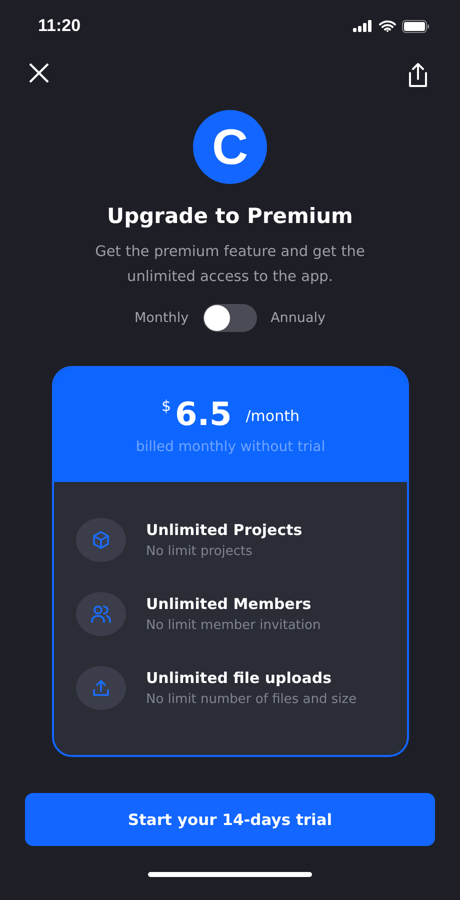 The height and width of the screenshot is (900, 460). I want to click on battery-icon, so click(416, 26).